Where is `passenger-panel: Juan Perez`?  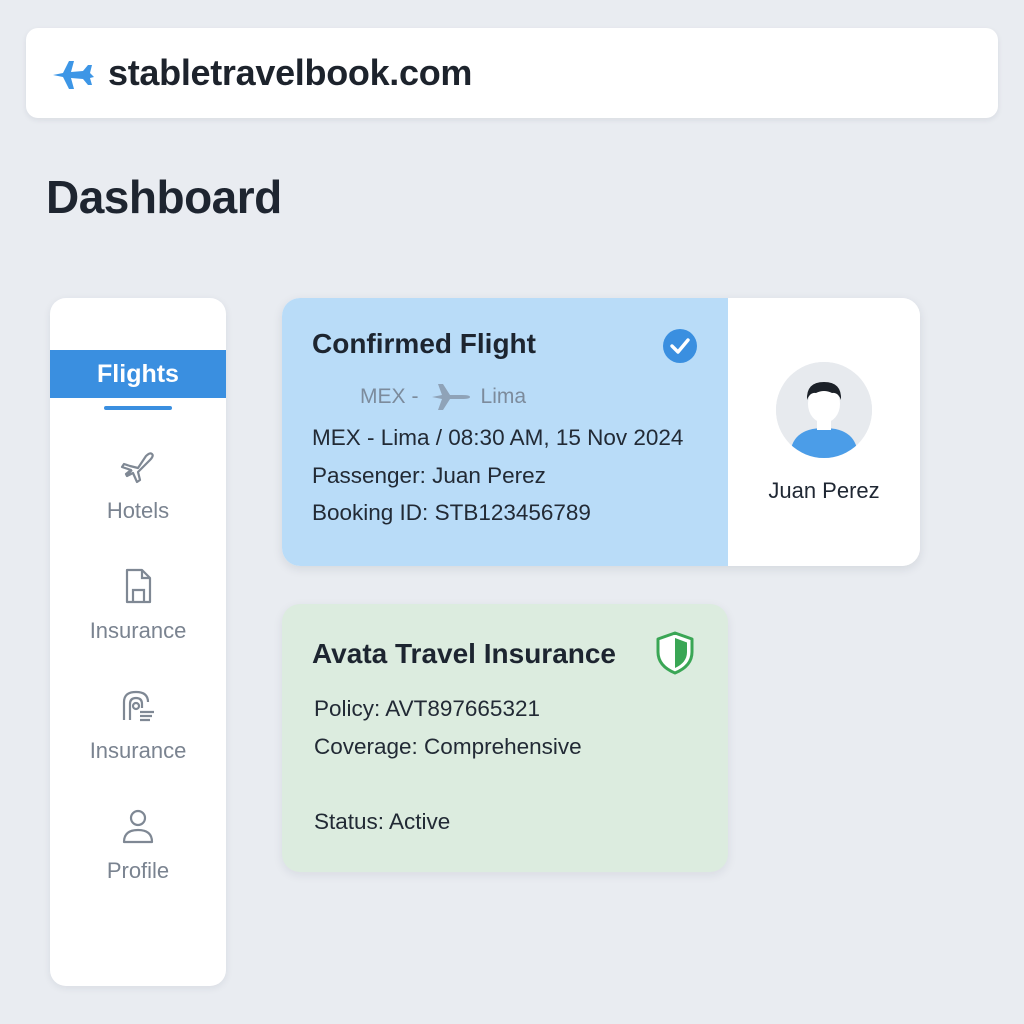 passenger-panel: Juan Perez is located at coordinates (824, 432).